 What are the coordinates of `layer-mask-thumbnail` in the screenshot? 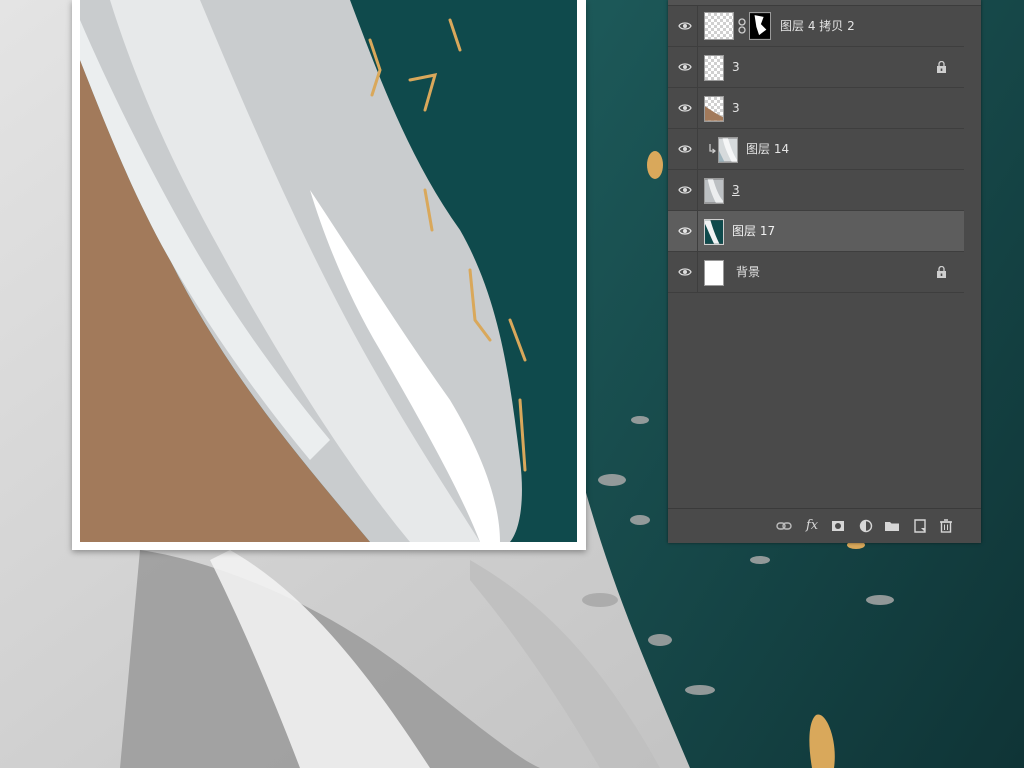 It's located at (760, 26).